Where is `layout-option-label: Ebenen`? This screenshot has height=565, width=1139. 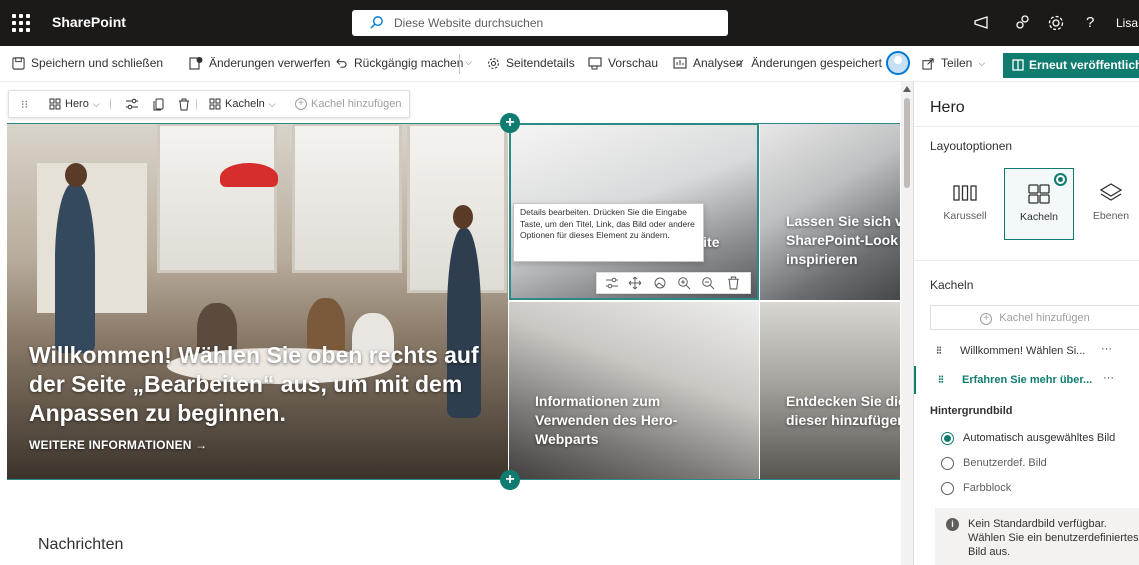 layout-option-label: Ebenen is located at coordinates (1111, 216).